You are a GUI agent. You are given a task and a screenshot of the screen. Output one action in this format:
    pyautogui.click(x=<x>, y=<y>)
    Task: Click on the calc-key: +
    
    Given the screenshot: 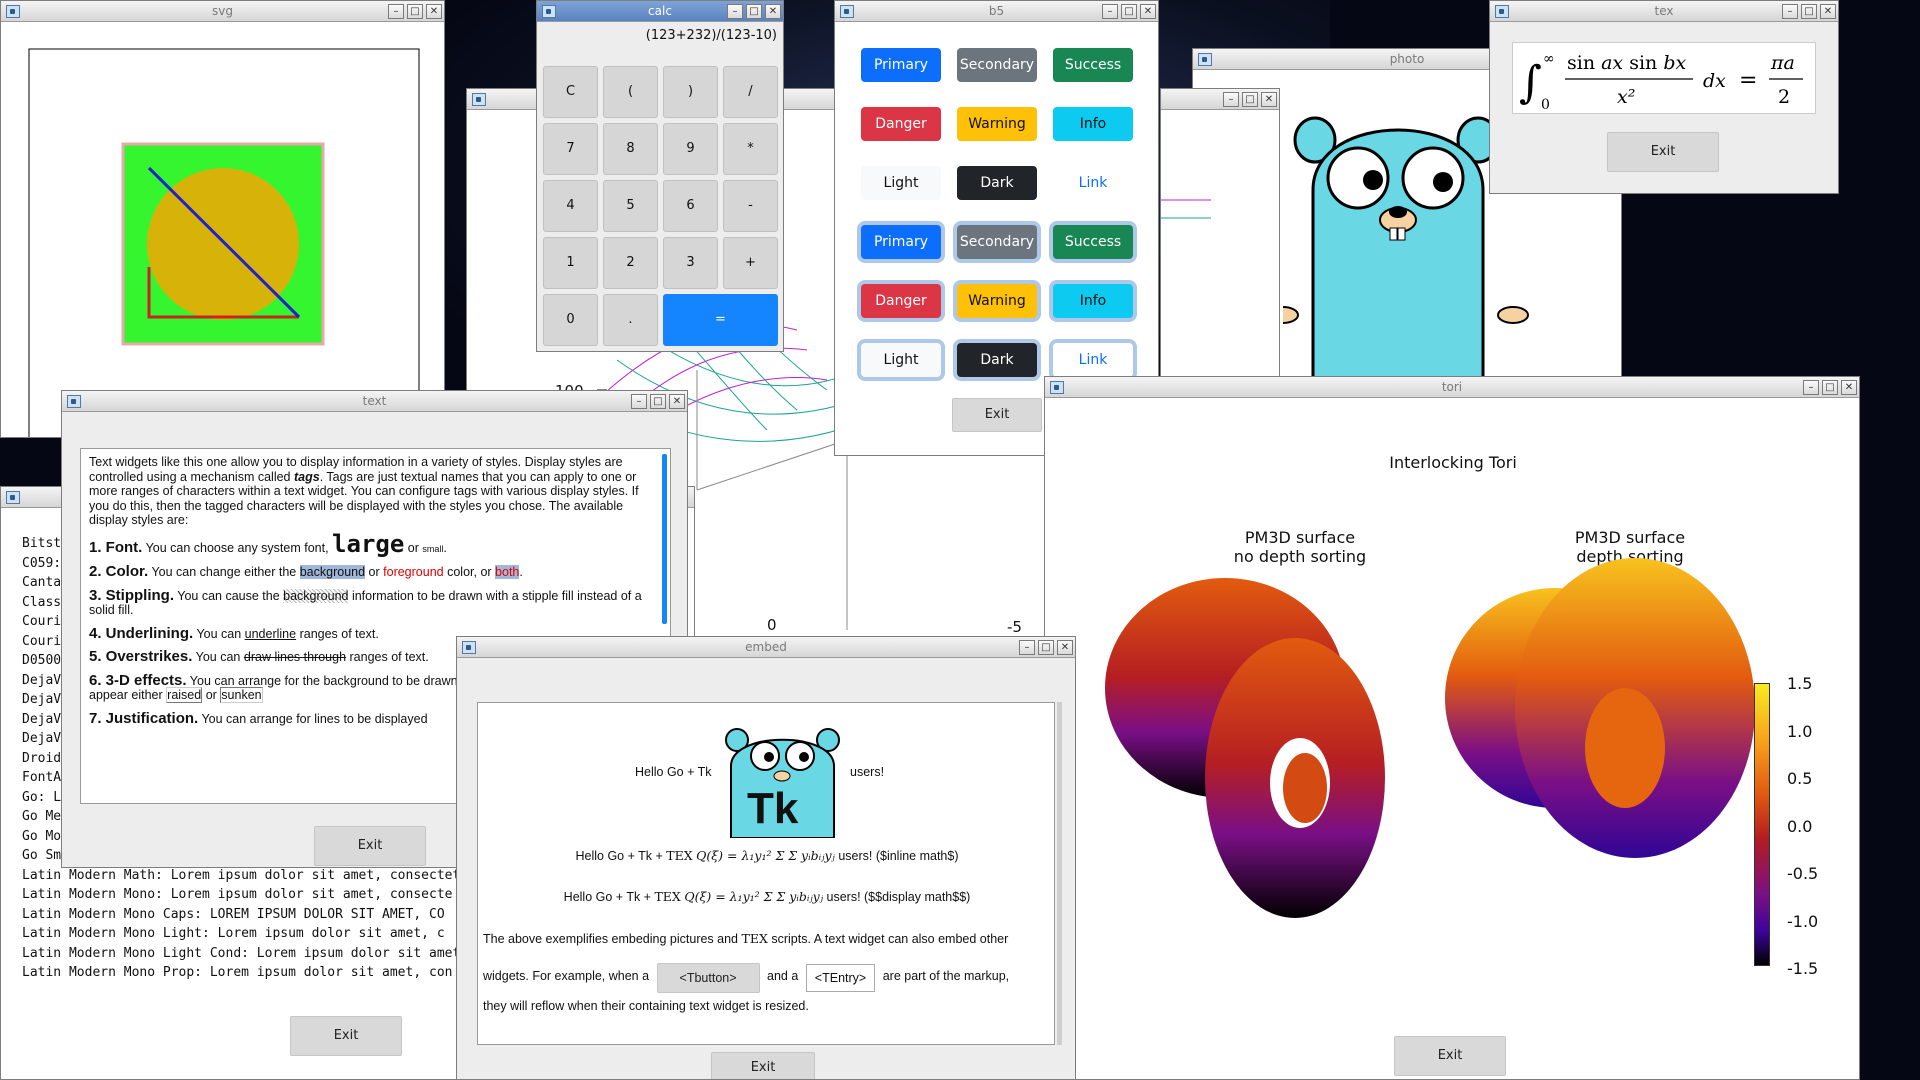 What is the action you would take?
    pyautogui.click(x=750, y=263)
    